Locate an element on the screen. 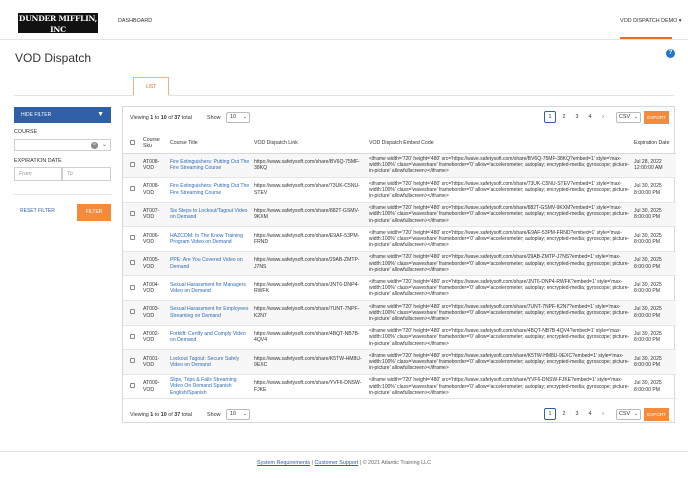 The image size is (688, 478). filter-divider is located at coordinates (62, 194).